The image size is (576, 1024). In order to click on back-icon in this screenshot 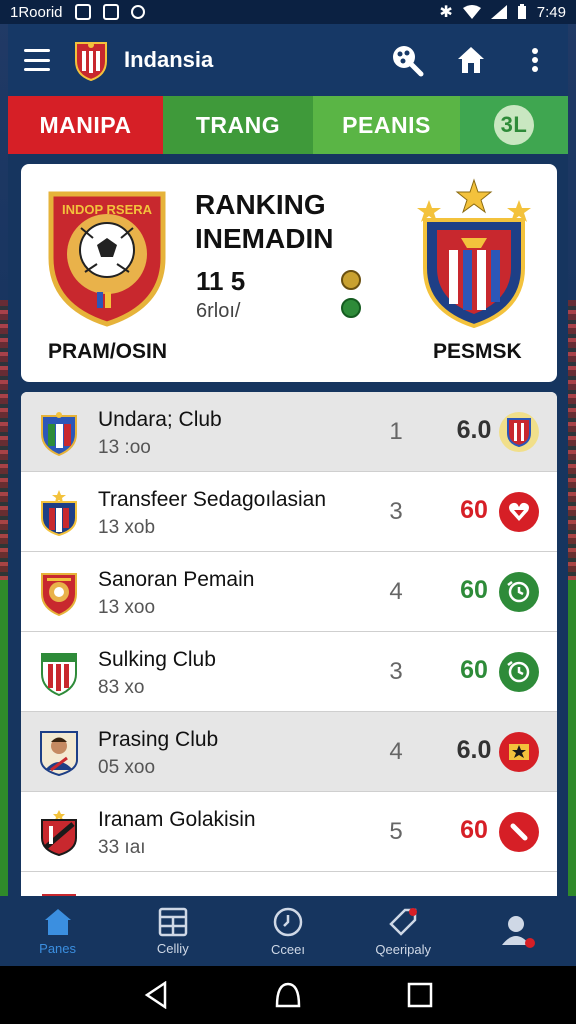, I will do `click(156, 995)`.